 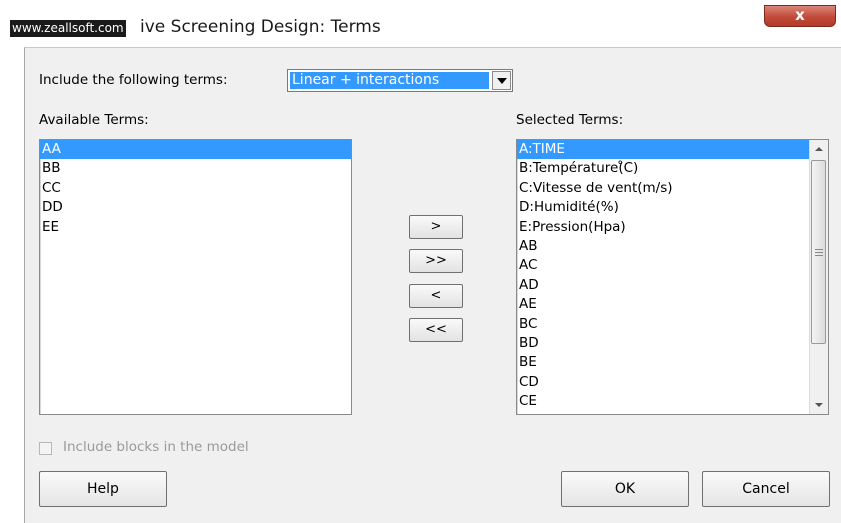 I want to click on list-item: BC, so click(x=663, y=324).